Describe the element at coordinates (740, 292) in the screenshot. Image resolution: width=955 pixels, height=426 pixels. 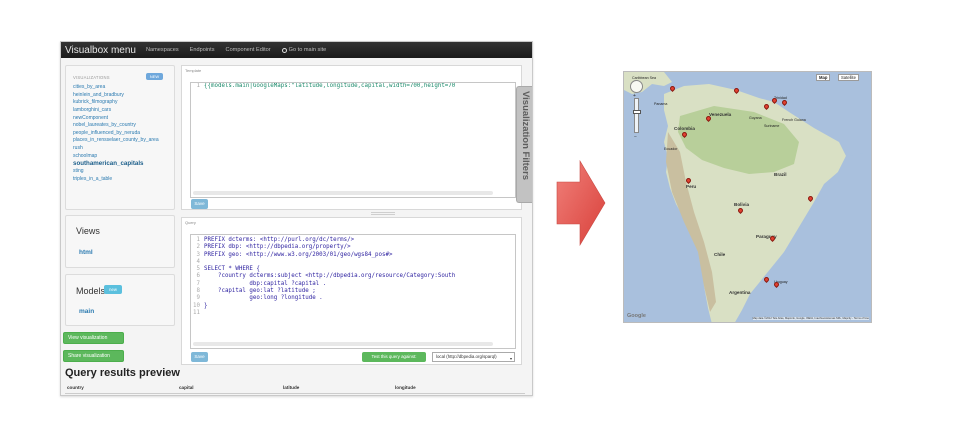
I see `place-label: Argentina` at that location.